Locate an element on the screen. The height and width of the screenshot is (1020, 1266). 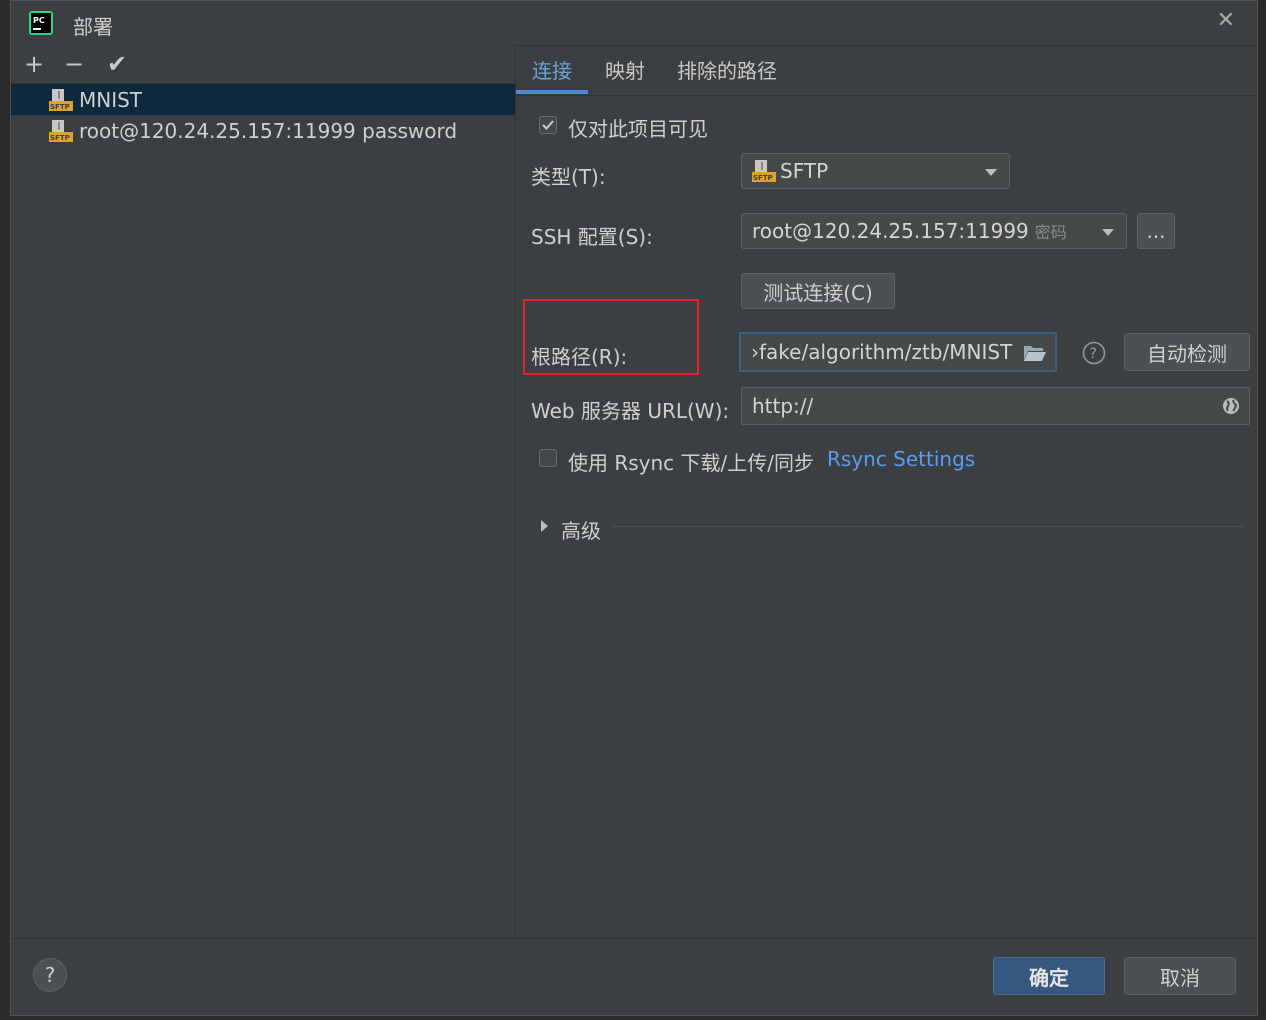
dialog-title: 部署 is located at coordinates (93, 27).